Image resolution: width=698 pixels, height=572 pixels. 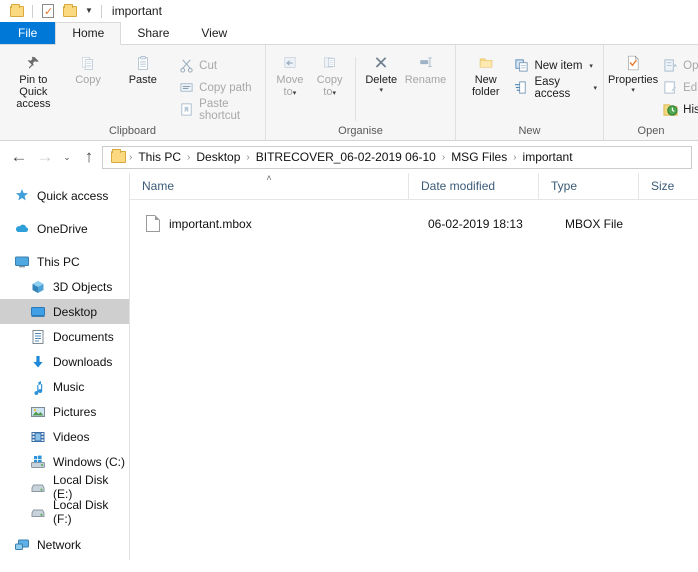 I want to click on paste-label: Paste, so click(x=142, y=80).